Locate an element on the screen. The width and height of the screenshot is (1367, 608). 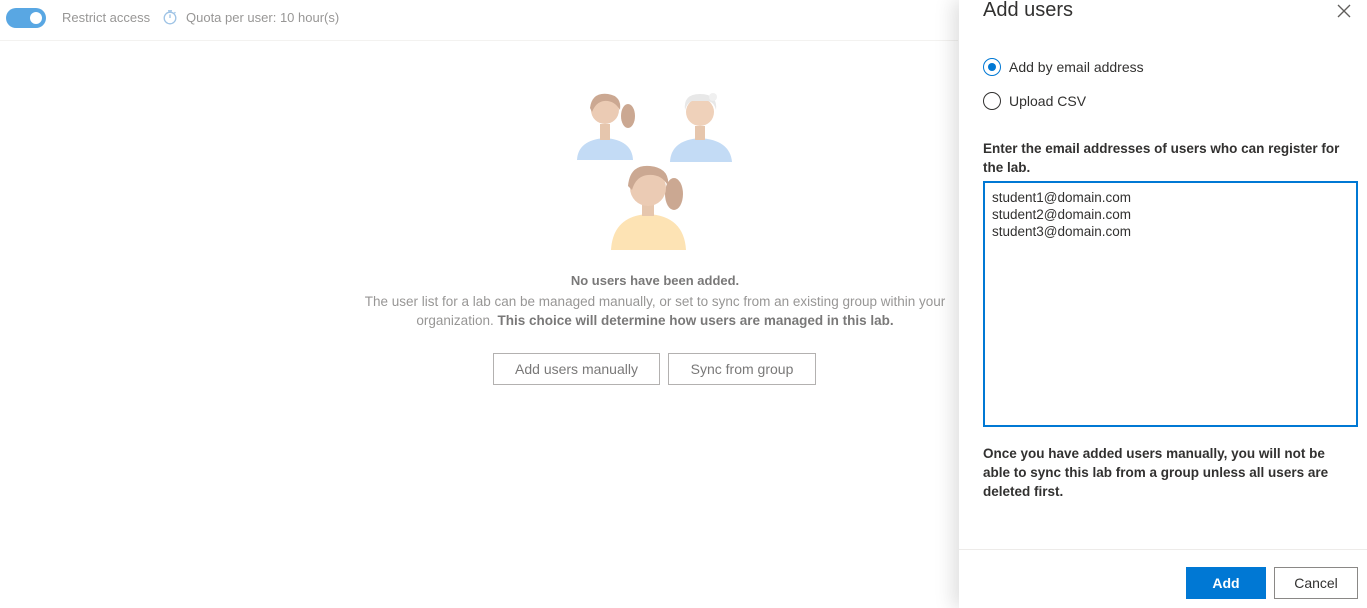
radio-add-by-email is located at coordinates (992, 67).